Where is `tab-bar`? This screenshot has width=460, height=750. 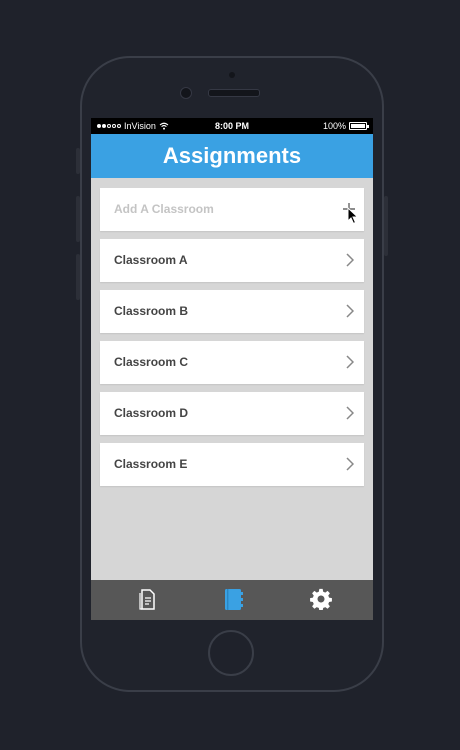 tab-bar is located at coordinates (232, 600).